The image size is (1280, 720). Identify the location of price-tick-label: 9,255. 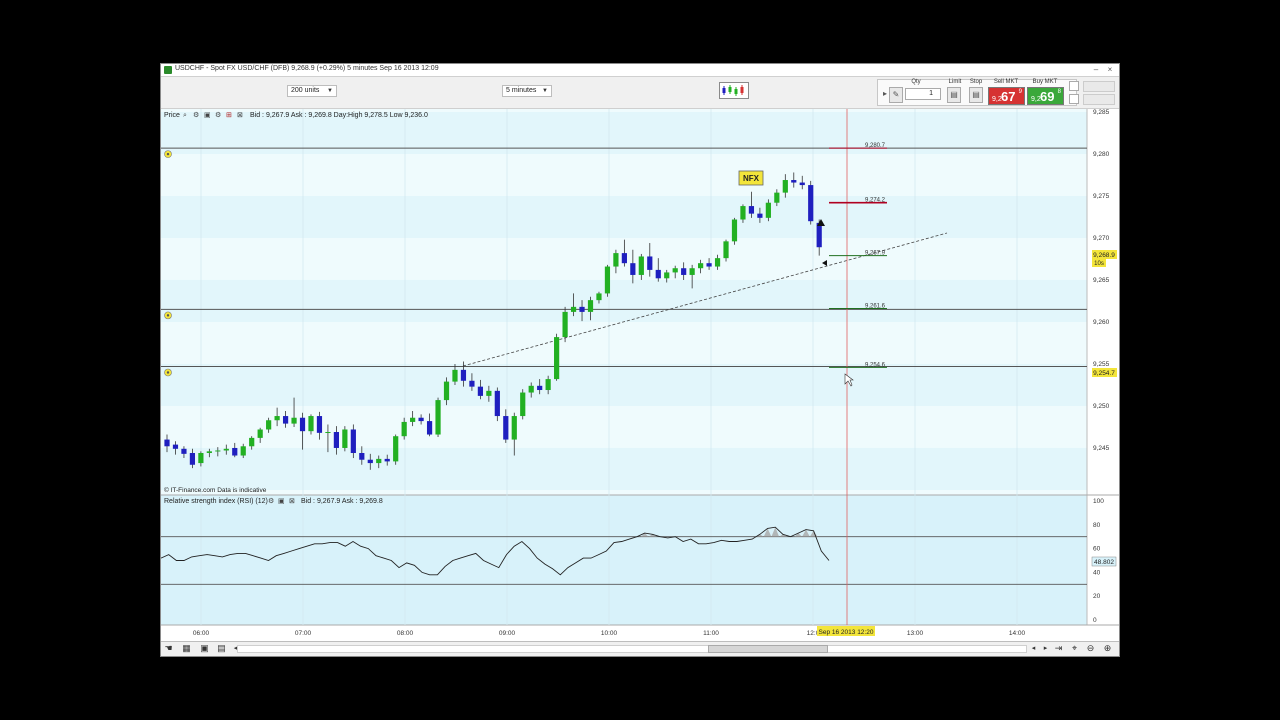
(1101, 364).